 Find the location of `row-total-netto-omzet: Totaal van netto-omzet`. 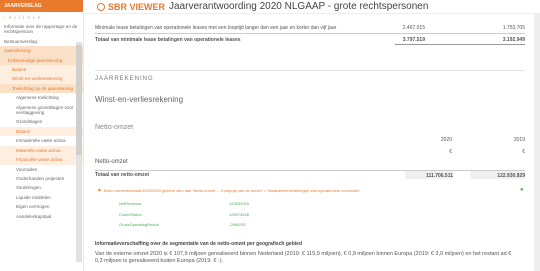

row-total-netto-omzet: Totaal van netto-omzet is located at coordinates (122, 175).